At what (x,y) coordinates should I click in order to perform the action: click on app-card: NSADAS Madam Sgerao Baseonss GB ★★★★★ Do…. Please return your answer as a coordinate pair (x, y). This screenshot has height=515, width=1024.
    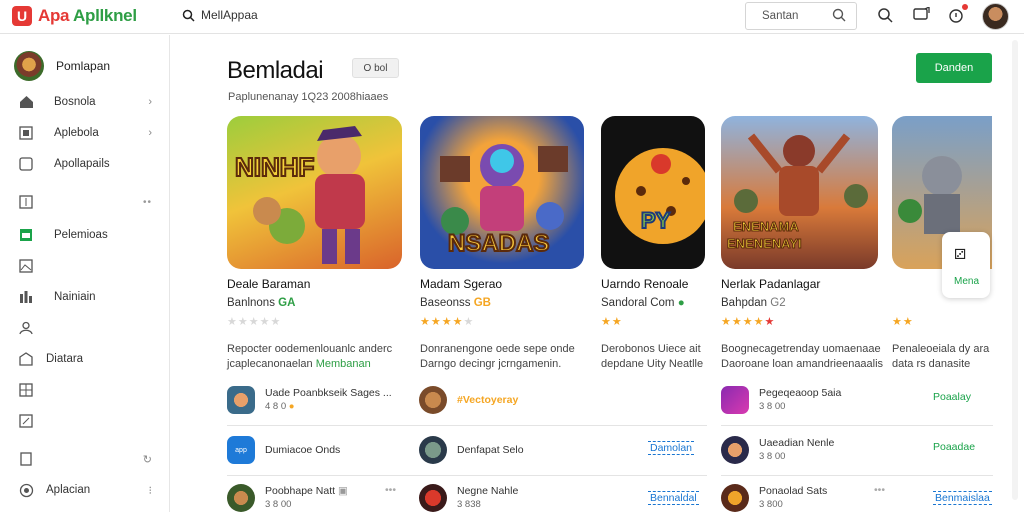
    Looking at the image, I should click on (502, 243).